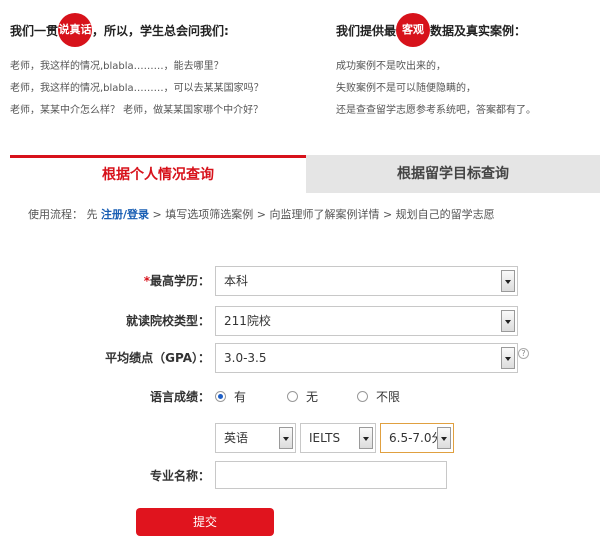 This screenshot has height=550, width=600. Describe the element at coordinates (179, 397) in the screenshot. I see `language-label: 语言成绩：` at that location.